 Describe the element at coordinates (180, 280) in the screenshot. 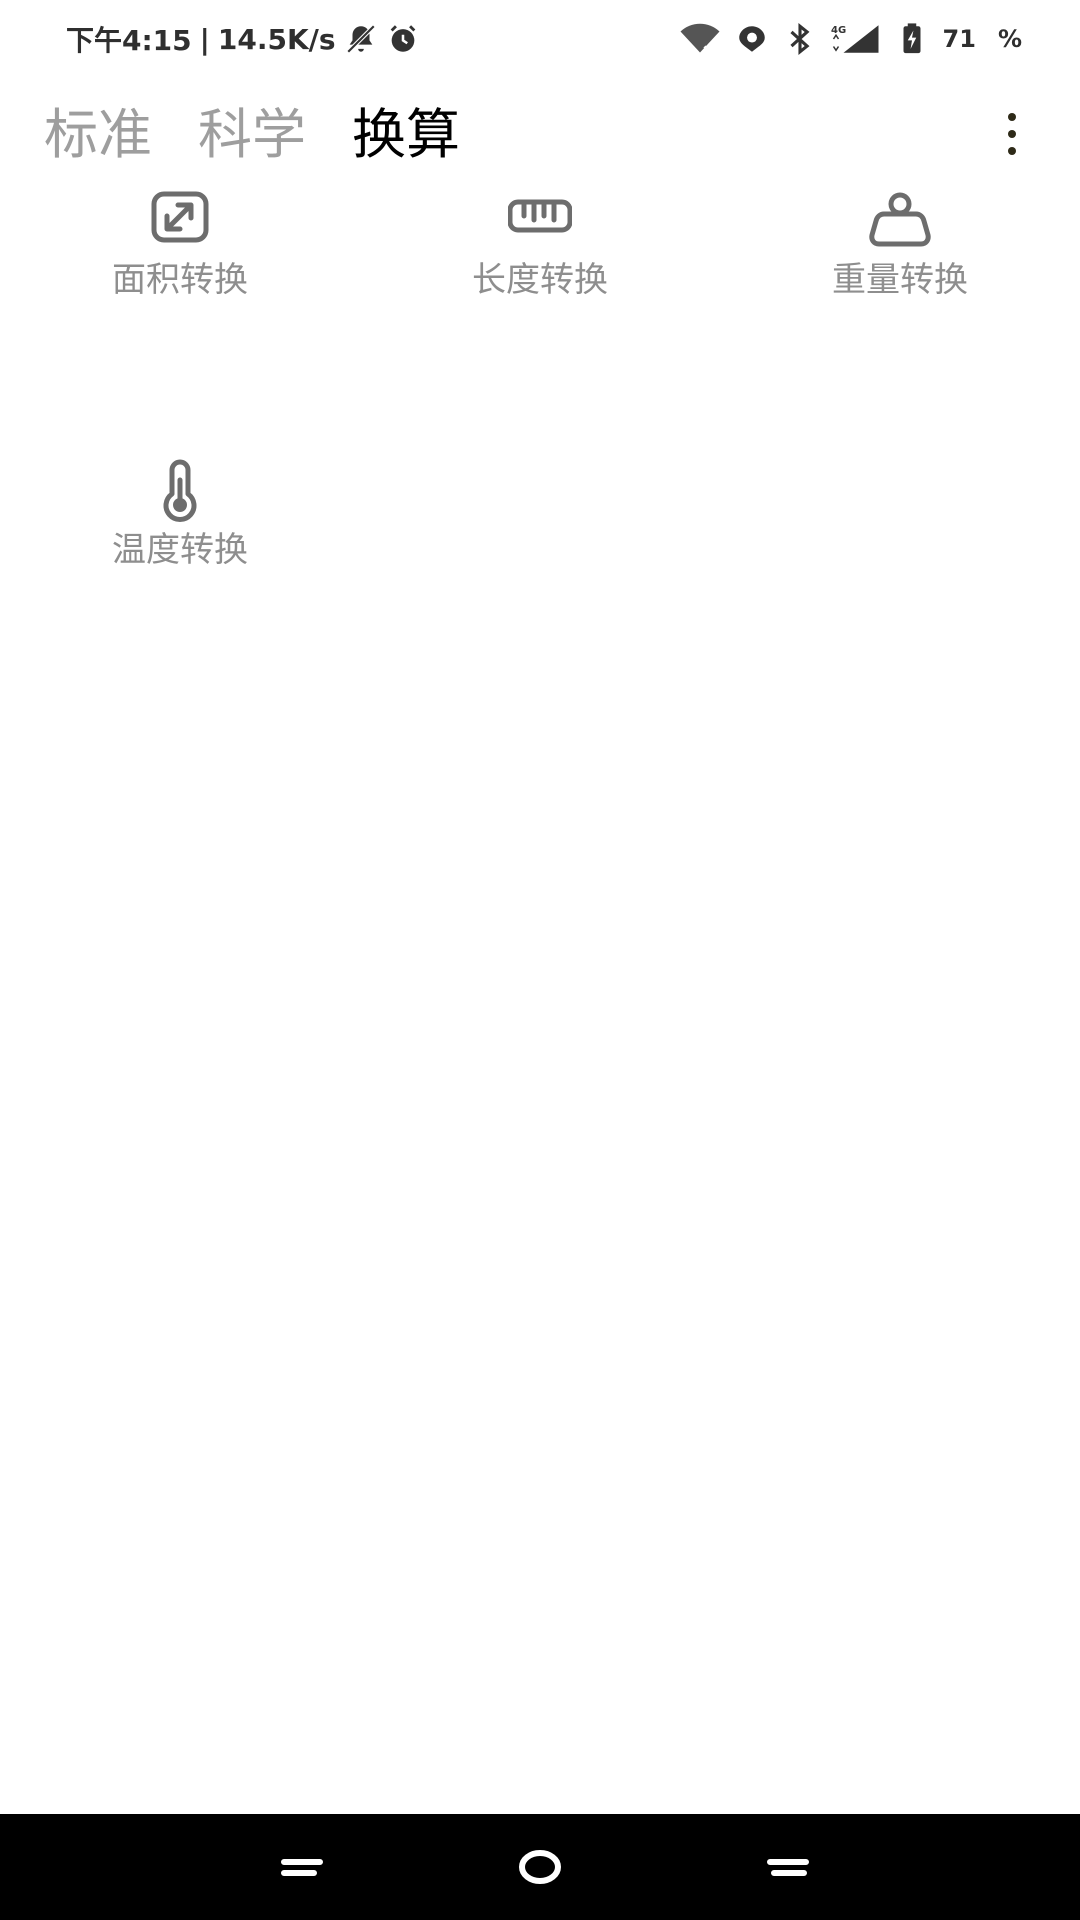

I see `converter-area-label: 面积转换` at that location.